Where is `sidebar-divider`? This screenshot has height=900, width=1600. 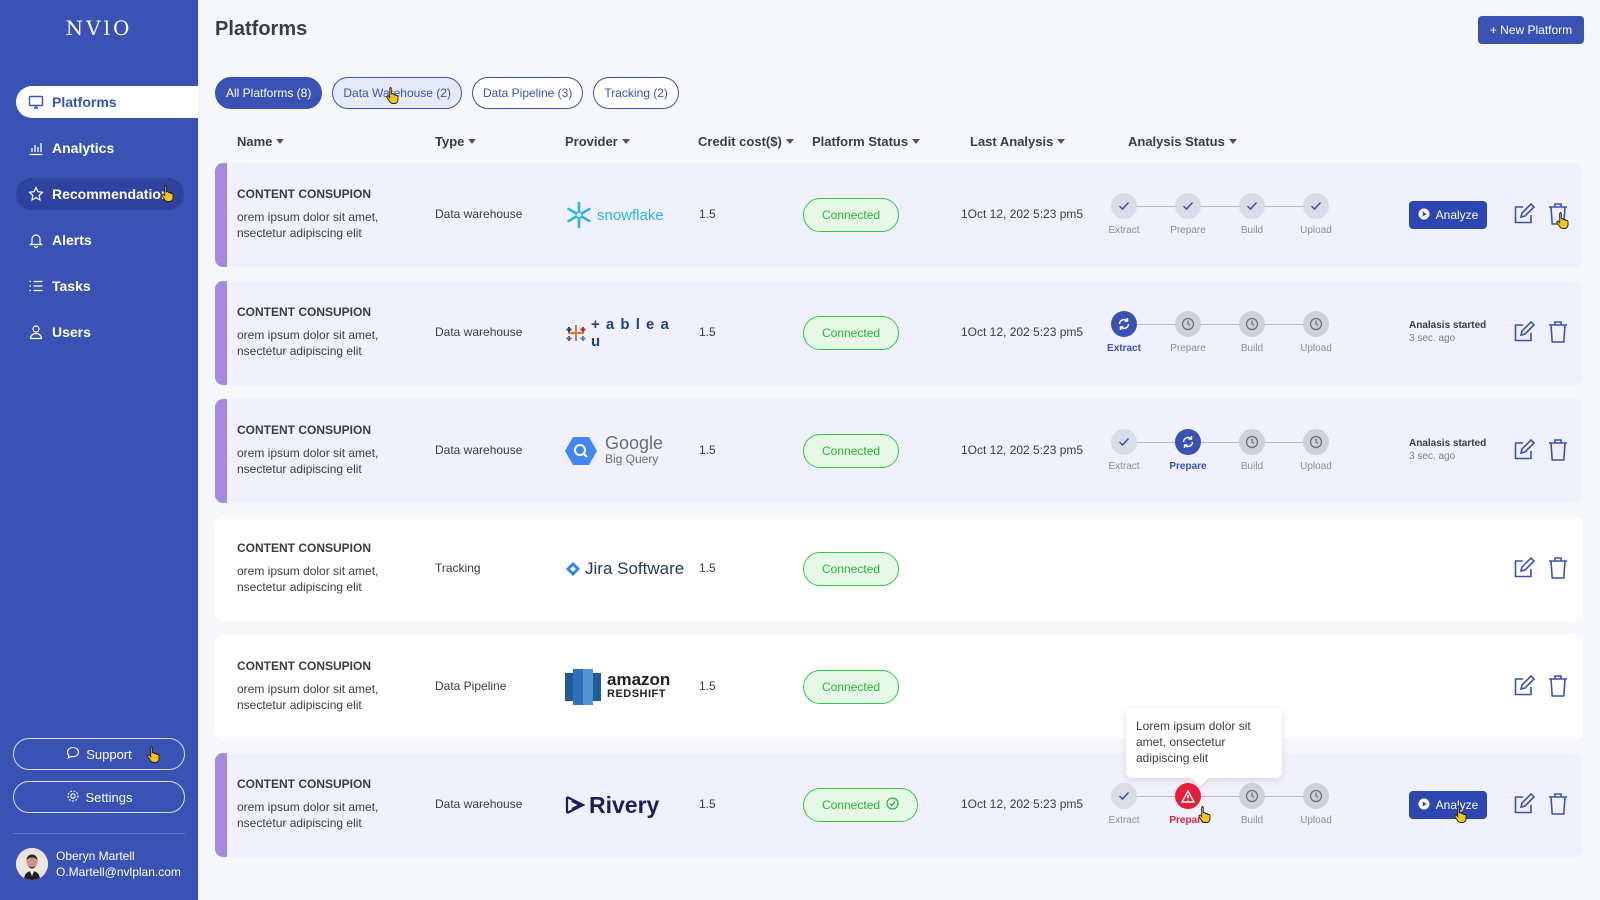
sidebar-divider is located at coordinates (99, 833).